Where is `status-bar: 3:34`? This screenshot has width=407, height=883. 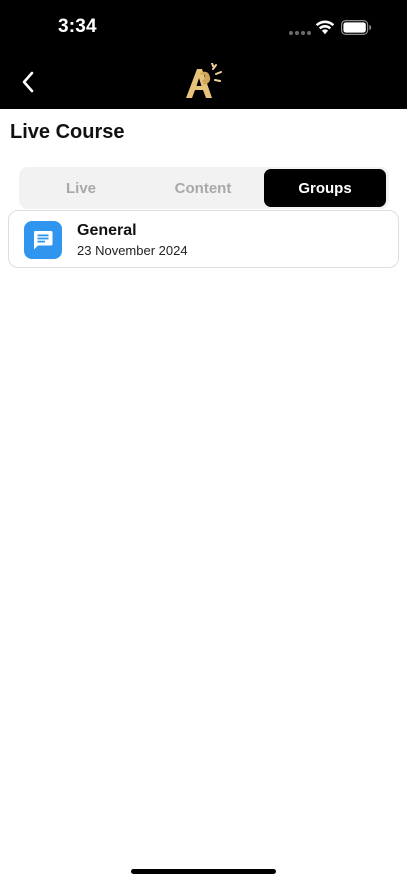
status-bar: 3:34 is located at coordinates (203, 28).